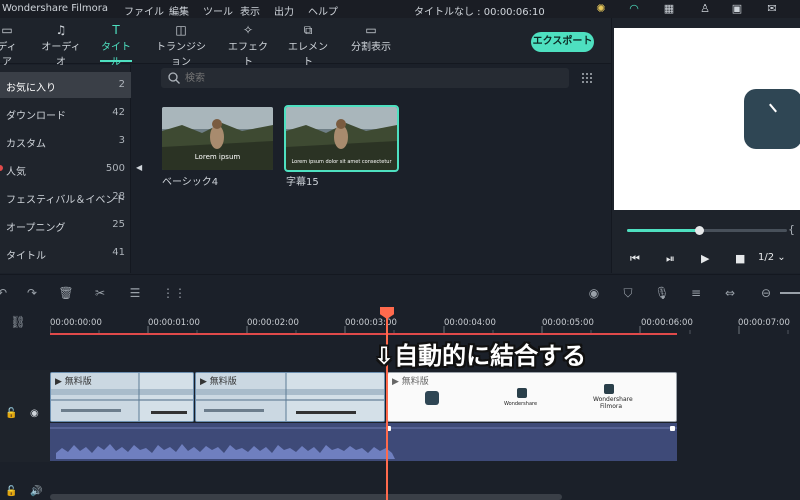  Describe the element at coordinates (670, 259) in the screenshot. I see `step-play-icon: ⏯` at that location.